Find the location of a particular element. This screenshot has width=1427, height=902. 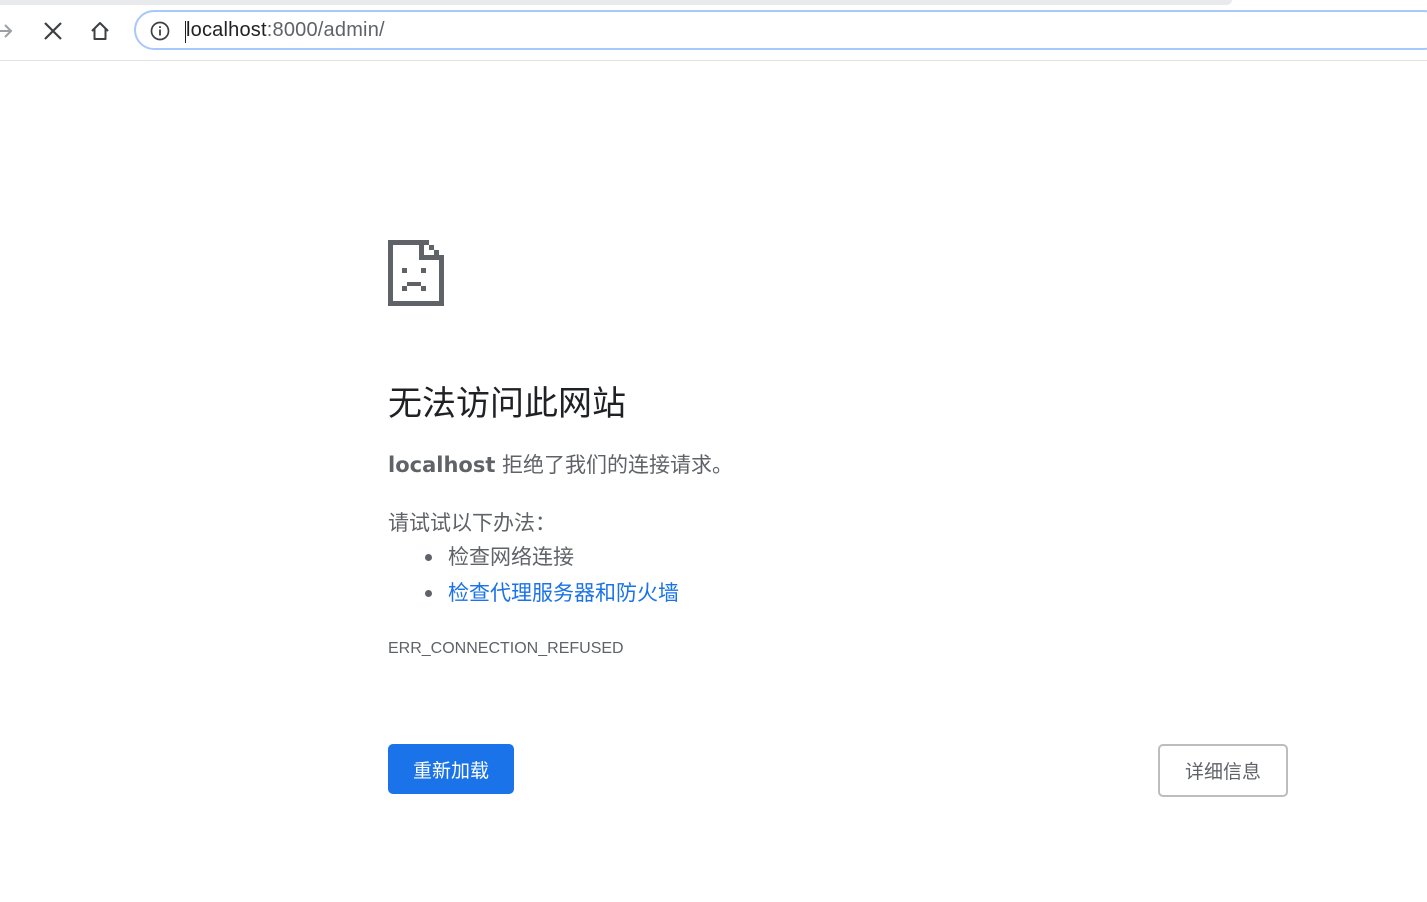

stop-loading-button is located at coordinates (53, 31).